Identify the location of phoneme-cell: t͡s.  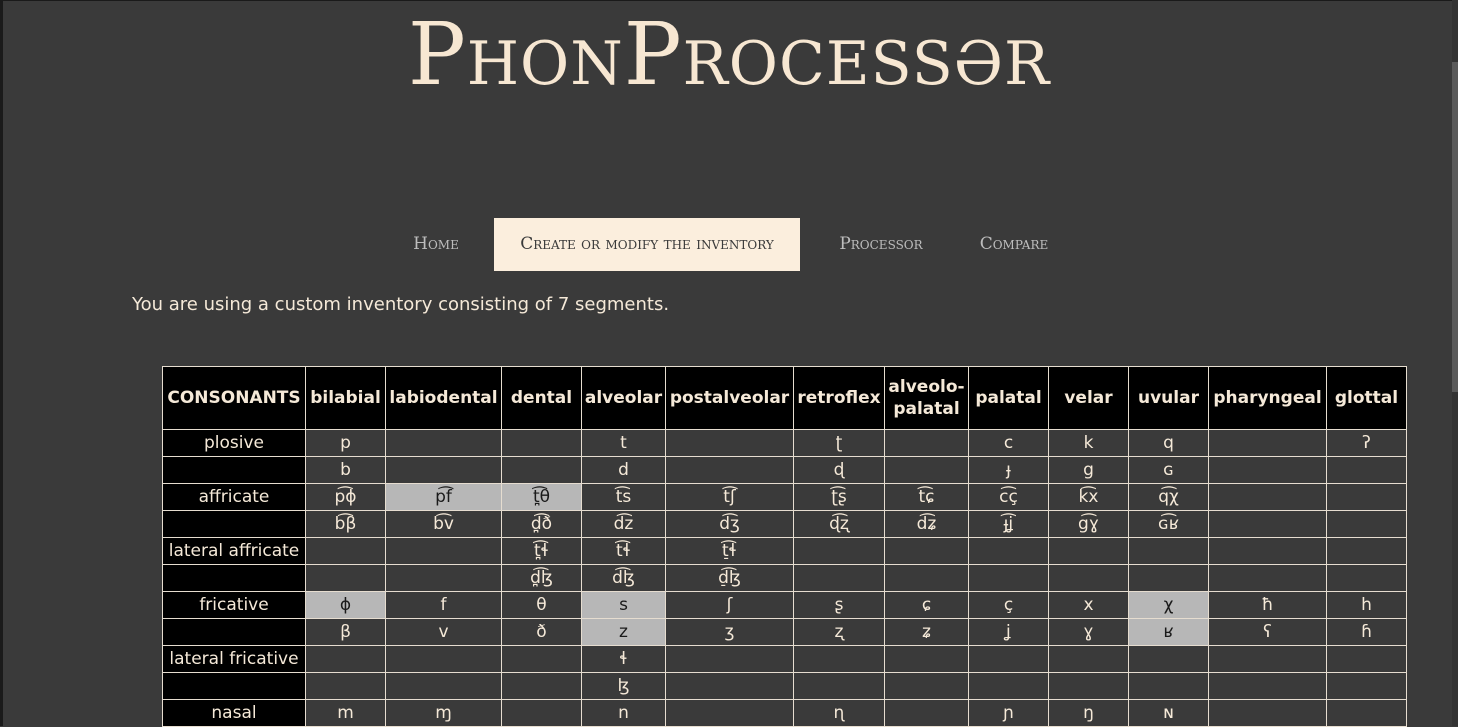
(623, 497).